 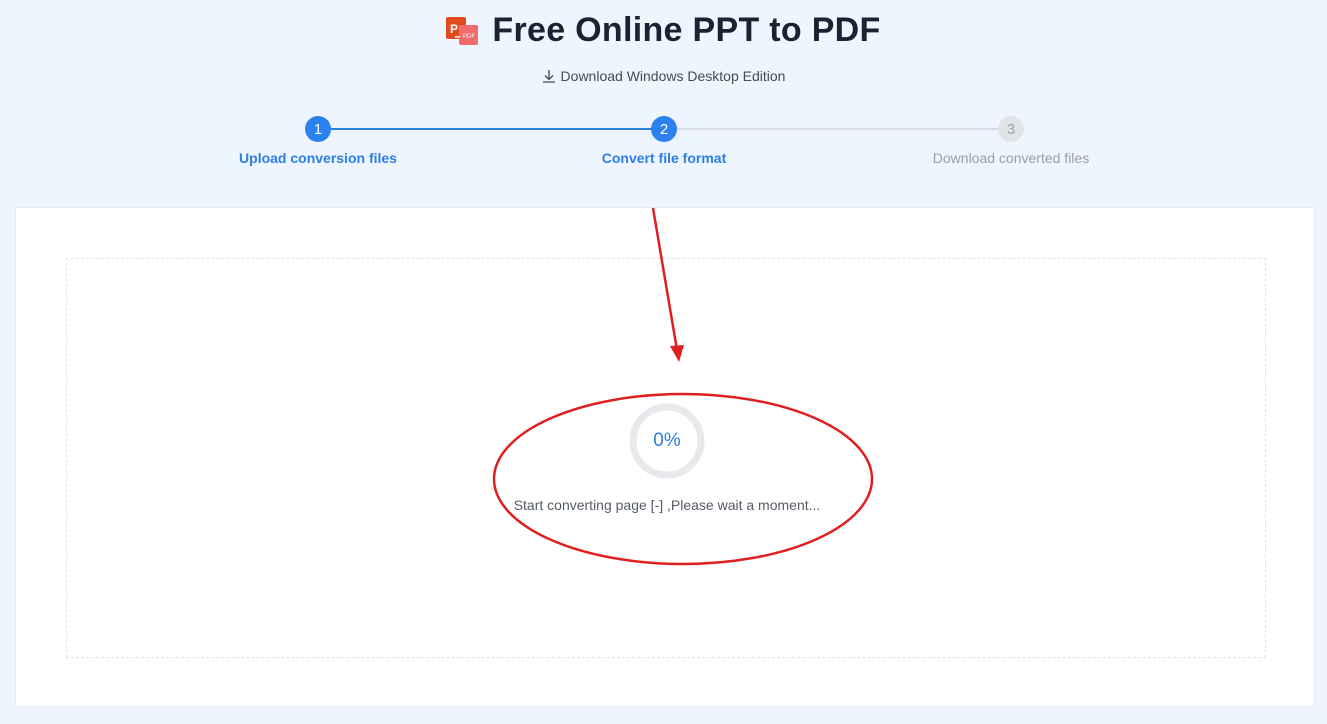 I want to click on step-upload: 1 Upload conversion files, so click(x=318, y=141).